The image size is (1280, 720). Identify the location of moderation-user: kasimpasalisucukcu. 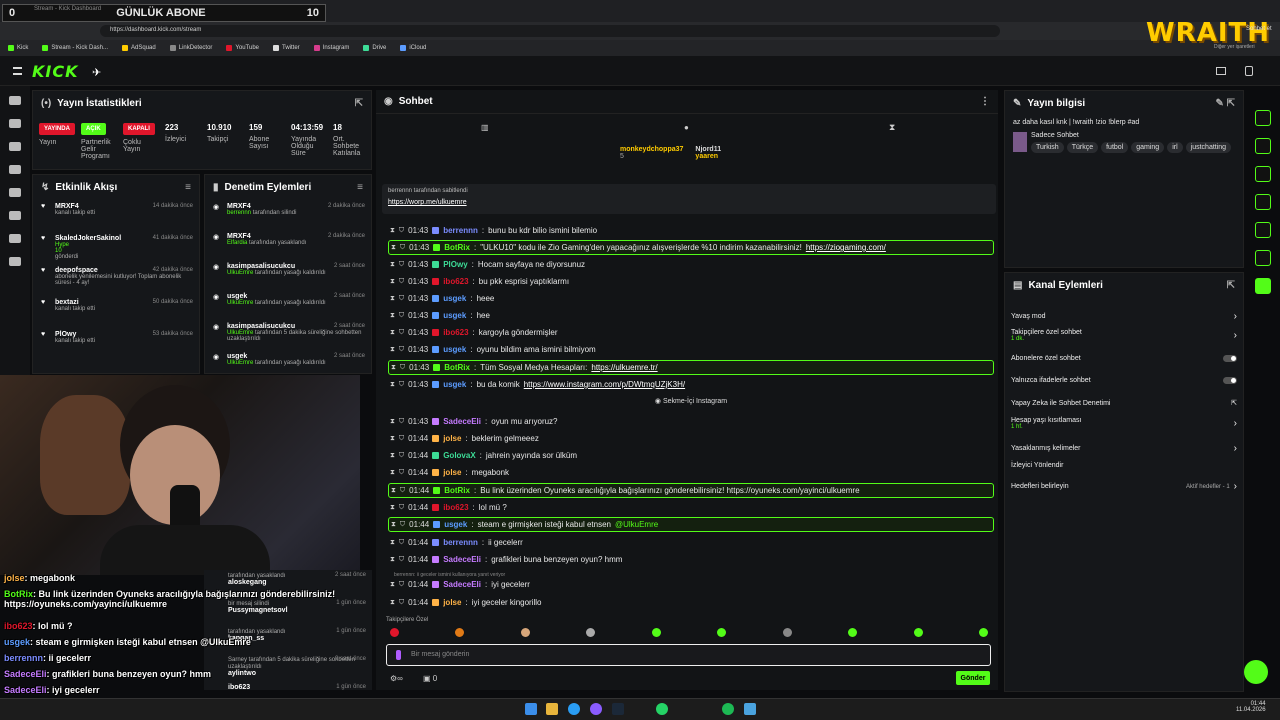
(261, 266).